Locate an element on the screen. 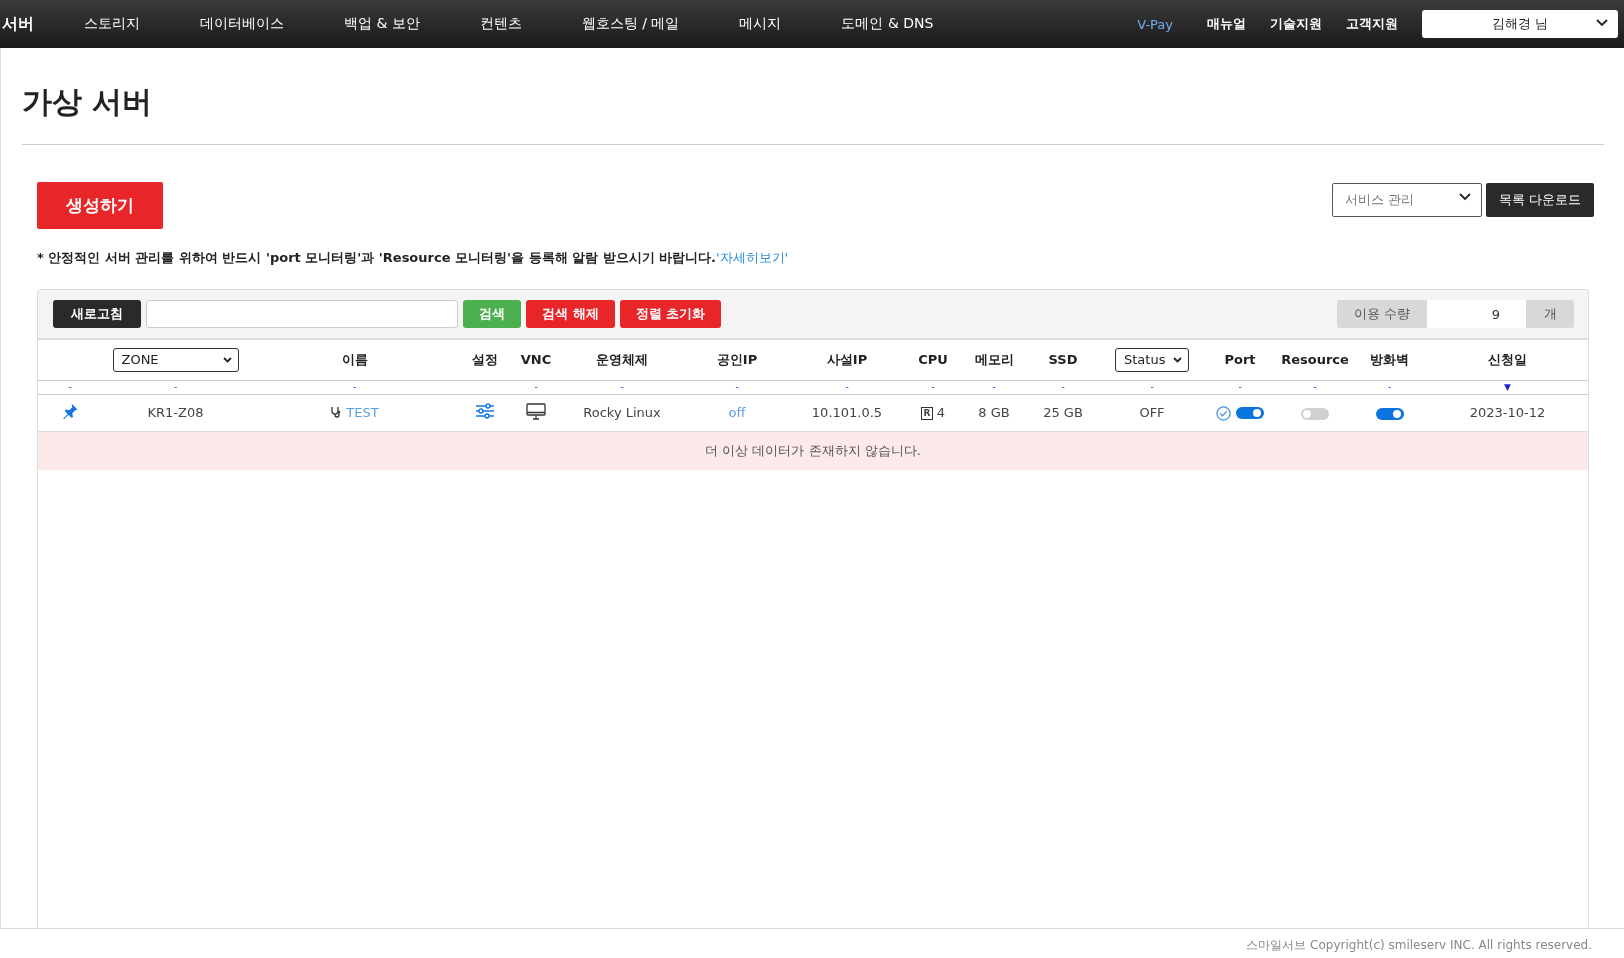 Image resolution: width=1624 pixels, height=958 pixels. clear-search-button: 검색 해제 is located at coordinates (570, 314).